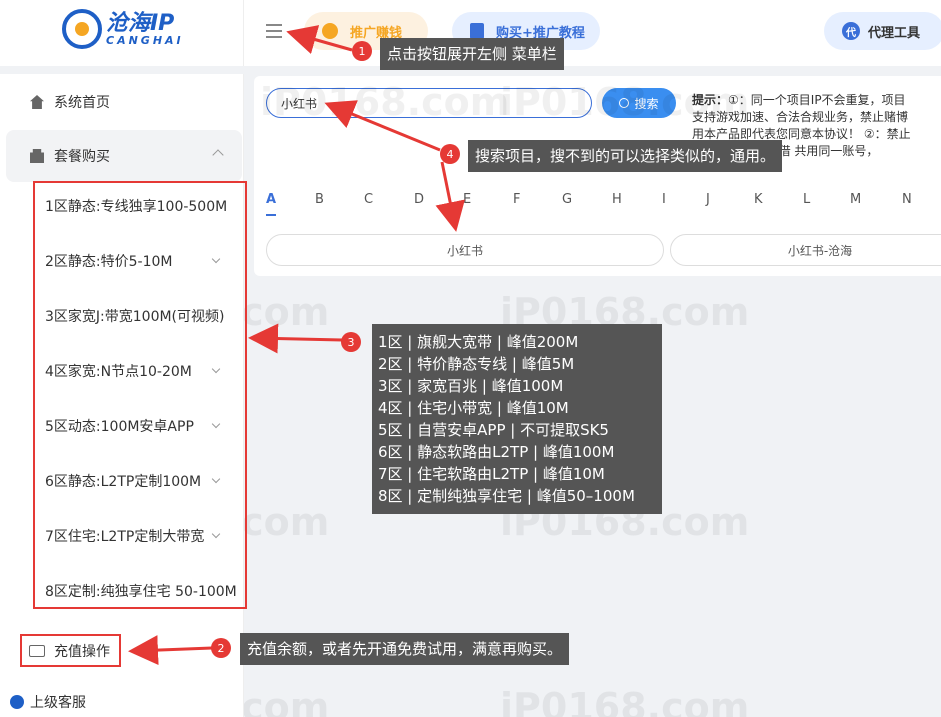 This screenshot has width=941, height=717. I want to click on letter-tab: H, so click(617, 199).